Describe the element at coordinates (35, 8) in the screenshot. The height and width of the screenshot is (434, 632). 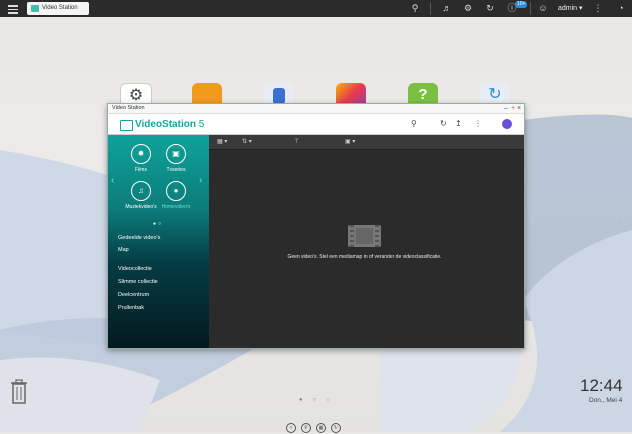
I see `video-station-icon` at that location.